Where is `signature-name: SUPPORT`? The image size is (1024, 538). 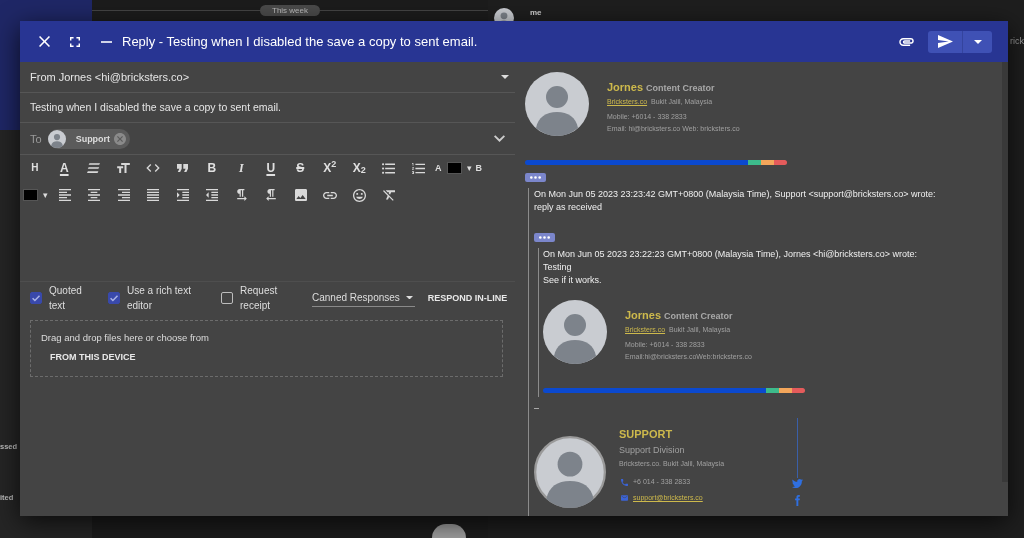 signature-name: SUPPORT is located at coordinates (646, 434).